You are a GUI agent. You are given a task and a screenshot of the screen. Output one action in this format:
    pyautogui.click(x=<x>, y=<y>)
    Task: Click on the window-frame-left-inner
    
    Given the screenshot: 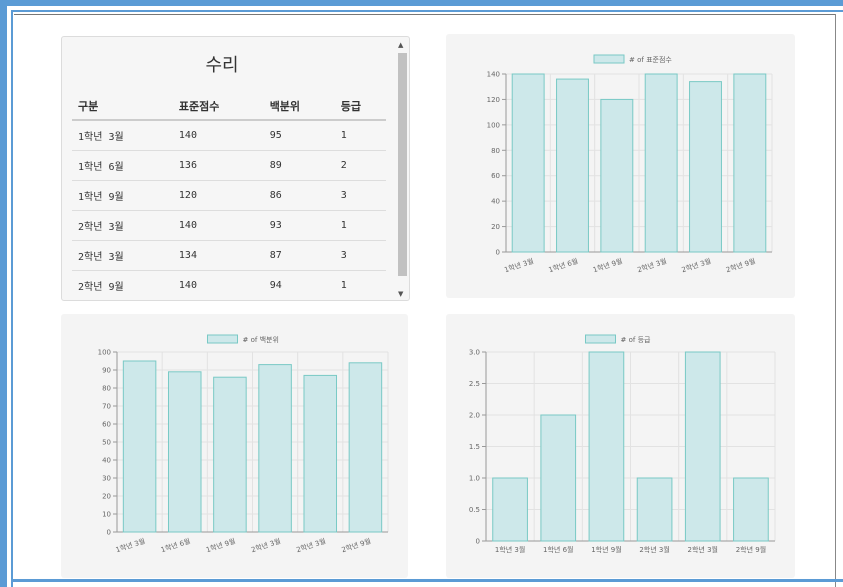 What is the action you would take?
    pyautogui.click(x=12, y=298)
    